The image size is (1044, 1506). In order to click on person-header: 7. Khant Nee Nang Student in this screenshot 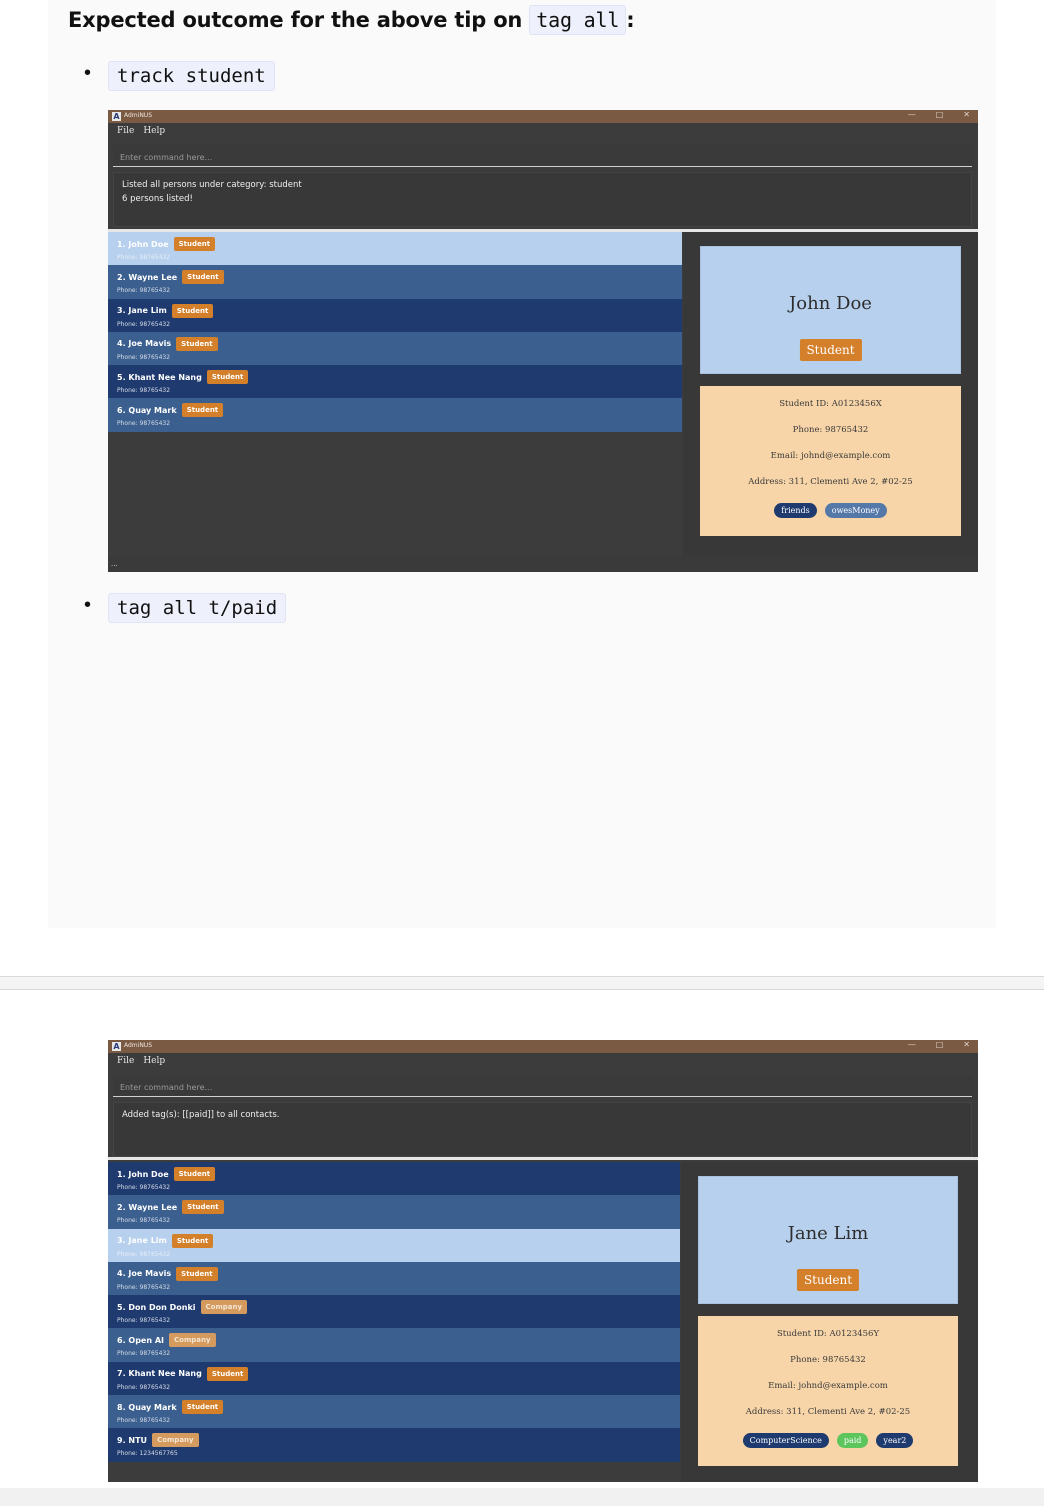, I will do `click(394, 1374)`.